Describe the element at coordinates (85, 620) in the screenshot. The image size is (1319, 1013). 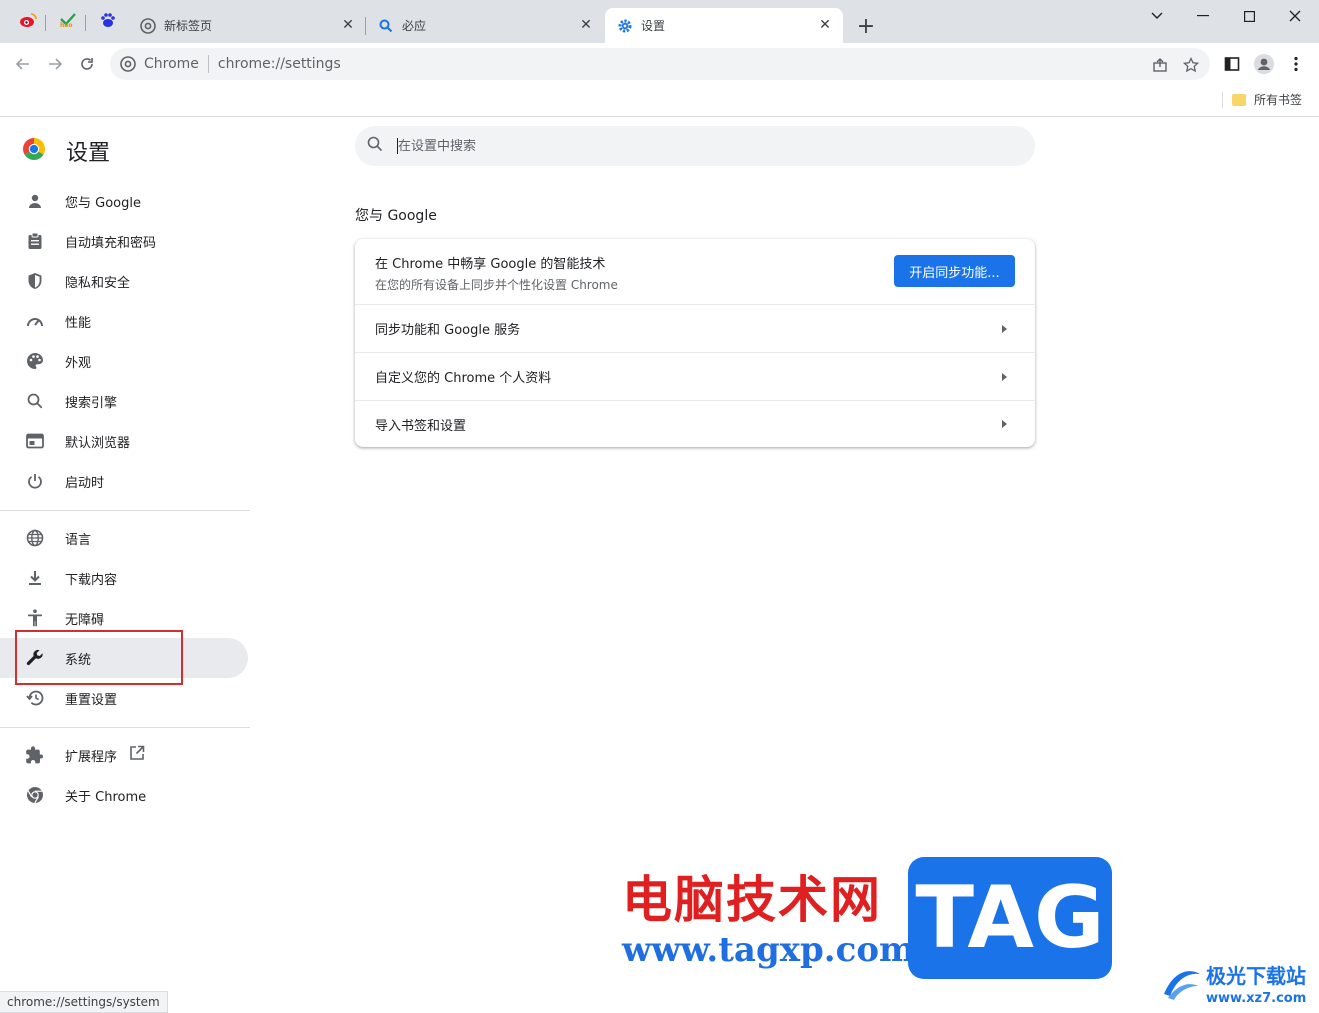
I see `sidebar-item-label: 无障碍` at that location.